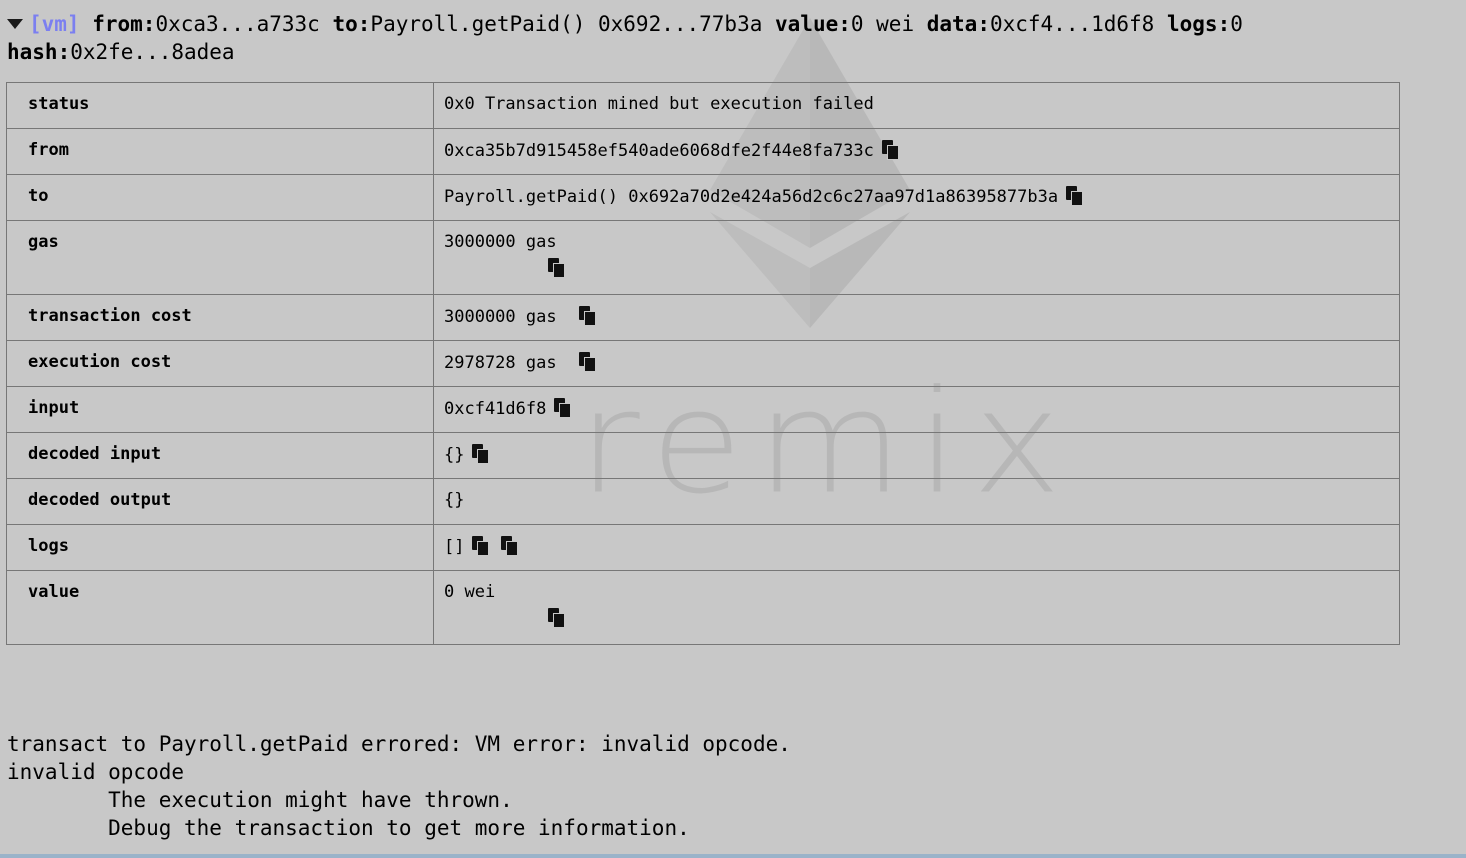 This screenshot has width=1466, height=858. I want to click on table-row: input 0xcf41d6f8, so click(703, 409).